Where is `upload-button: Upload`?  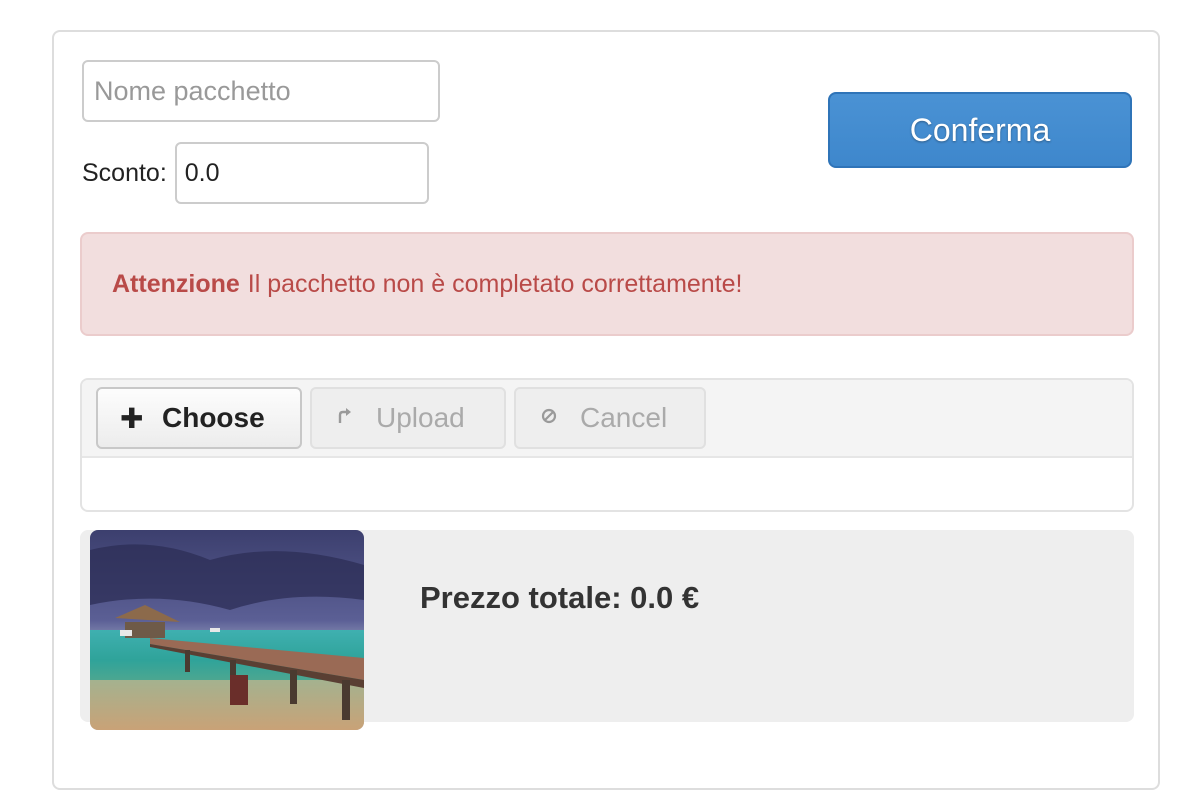 upload-button: Upload is located at coordinates (408, 418).